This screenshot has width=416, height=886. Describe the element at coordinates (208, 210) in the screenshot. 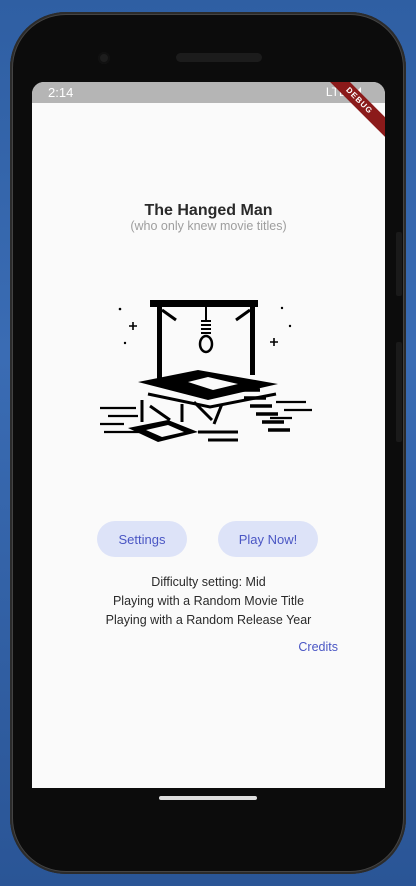

I see `page-title: The Hanged Man` at that location.